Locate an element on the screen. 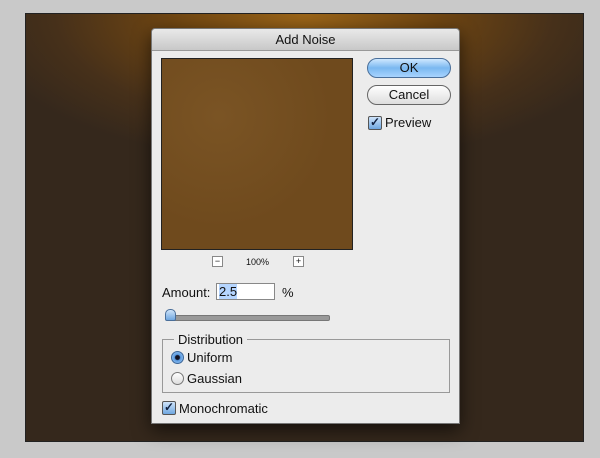  zoom-out-button: − is located at coordinates (217, 261).